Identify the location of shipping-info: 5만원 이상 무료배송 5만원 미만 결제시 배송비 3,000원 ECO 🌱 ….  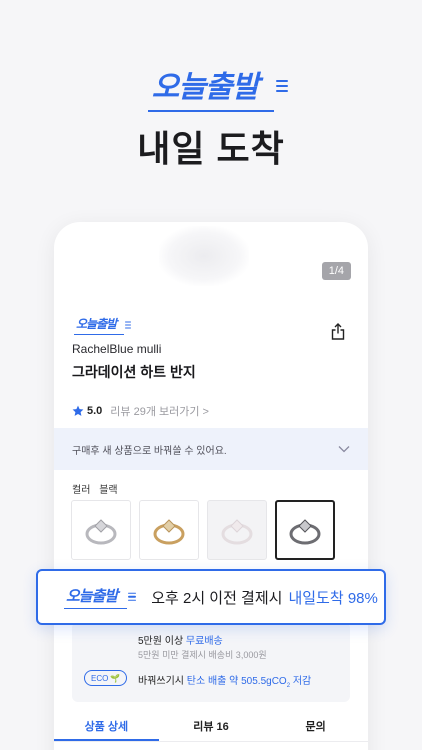
(211, 662).